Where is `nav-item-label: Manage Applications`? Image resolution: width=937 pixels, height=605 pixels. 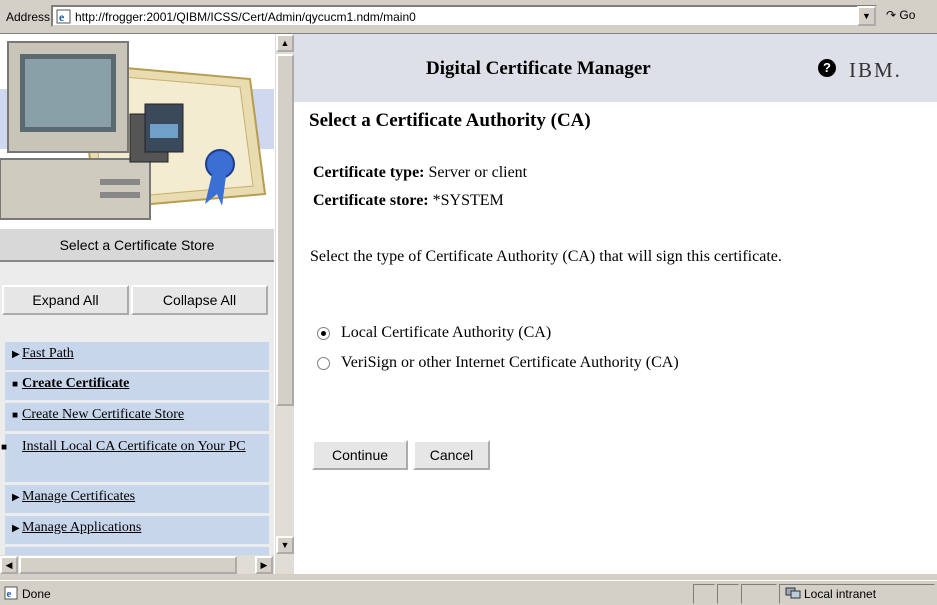
nav-item-label: Manage Applications is located at coordinates (81, 527).